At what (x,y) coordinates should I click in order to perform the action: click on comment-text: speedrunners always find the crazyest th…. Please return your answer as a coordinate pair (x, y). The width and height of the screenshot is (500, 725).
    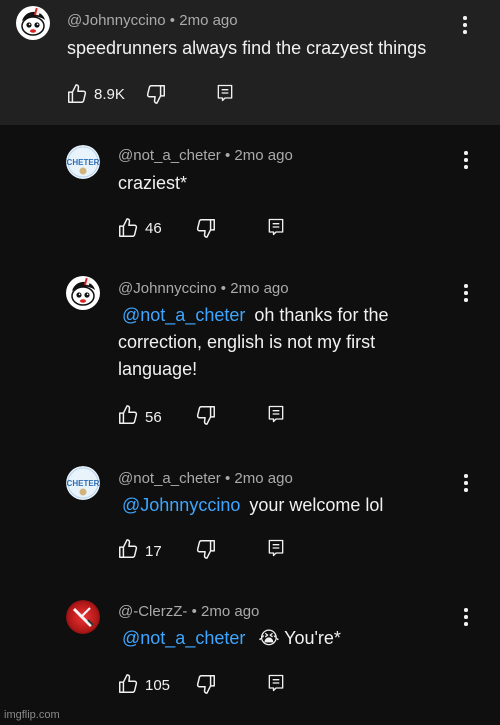
    Looking at the image, I should click on (247, 48).